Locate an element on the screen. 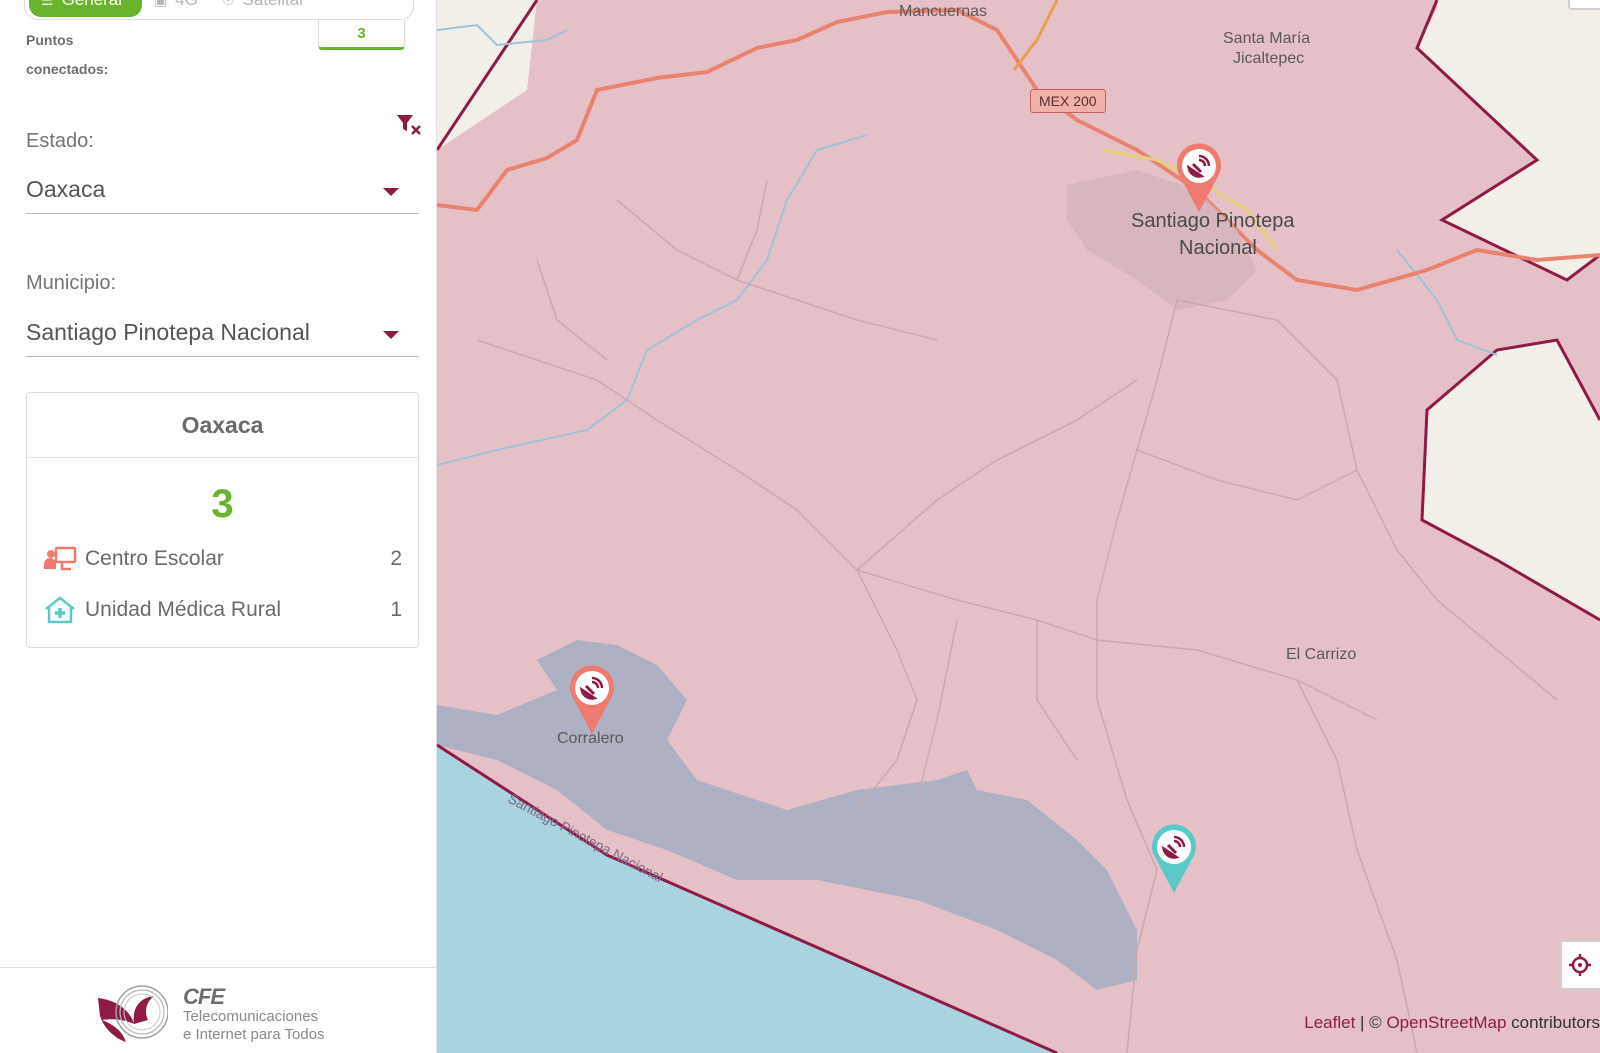  tab-label: General is located at coordinates (92, 5).